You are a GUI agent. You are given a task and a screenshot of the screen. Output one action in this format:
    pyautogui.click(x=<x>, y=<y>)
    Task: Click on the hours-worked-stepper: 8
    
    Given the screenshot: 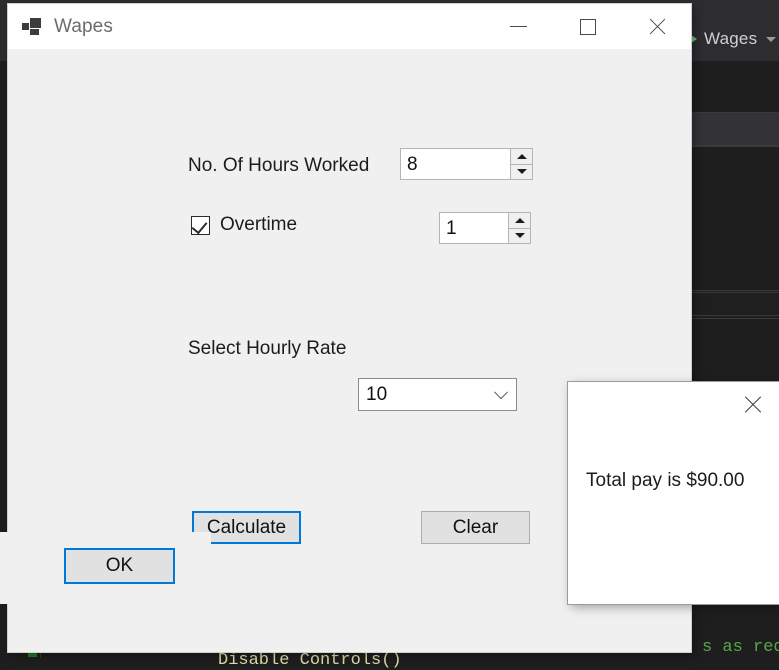 What is the action you would take?
    pyautogui.click(x=466, y=164)
    